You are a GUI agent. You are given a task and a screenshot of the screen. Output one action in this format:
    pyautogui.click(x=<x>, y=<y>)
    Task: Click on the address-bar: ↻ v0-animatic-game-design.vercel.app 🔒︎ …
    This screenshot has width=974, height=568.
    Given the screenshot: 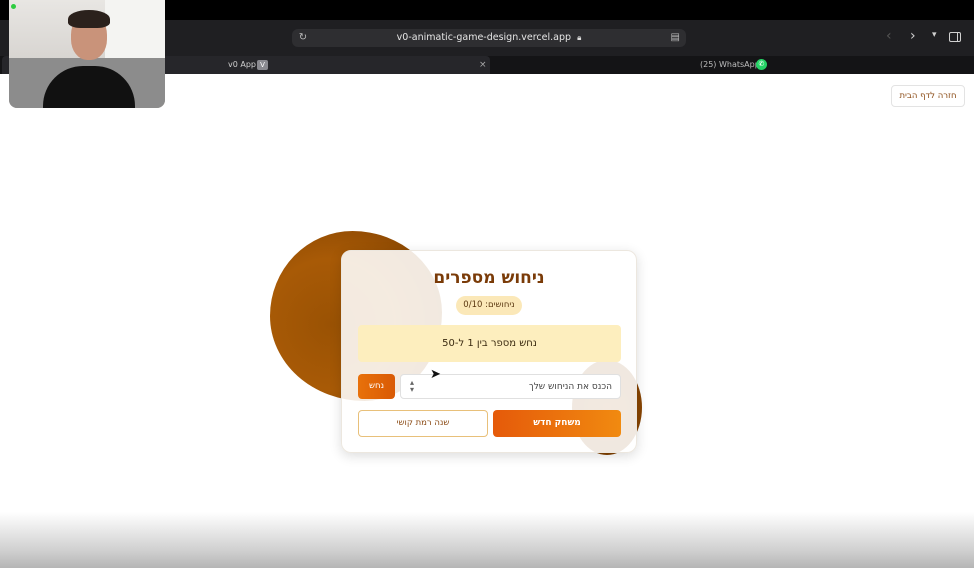 What is the action you would take?
    pyautogui.click(x=489, y=38)
    